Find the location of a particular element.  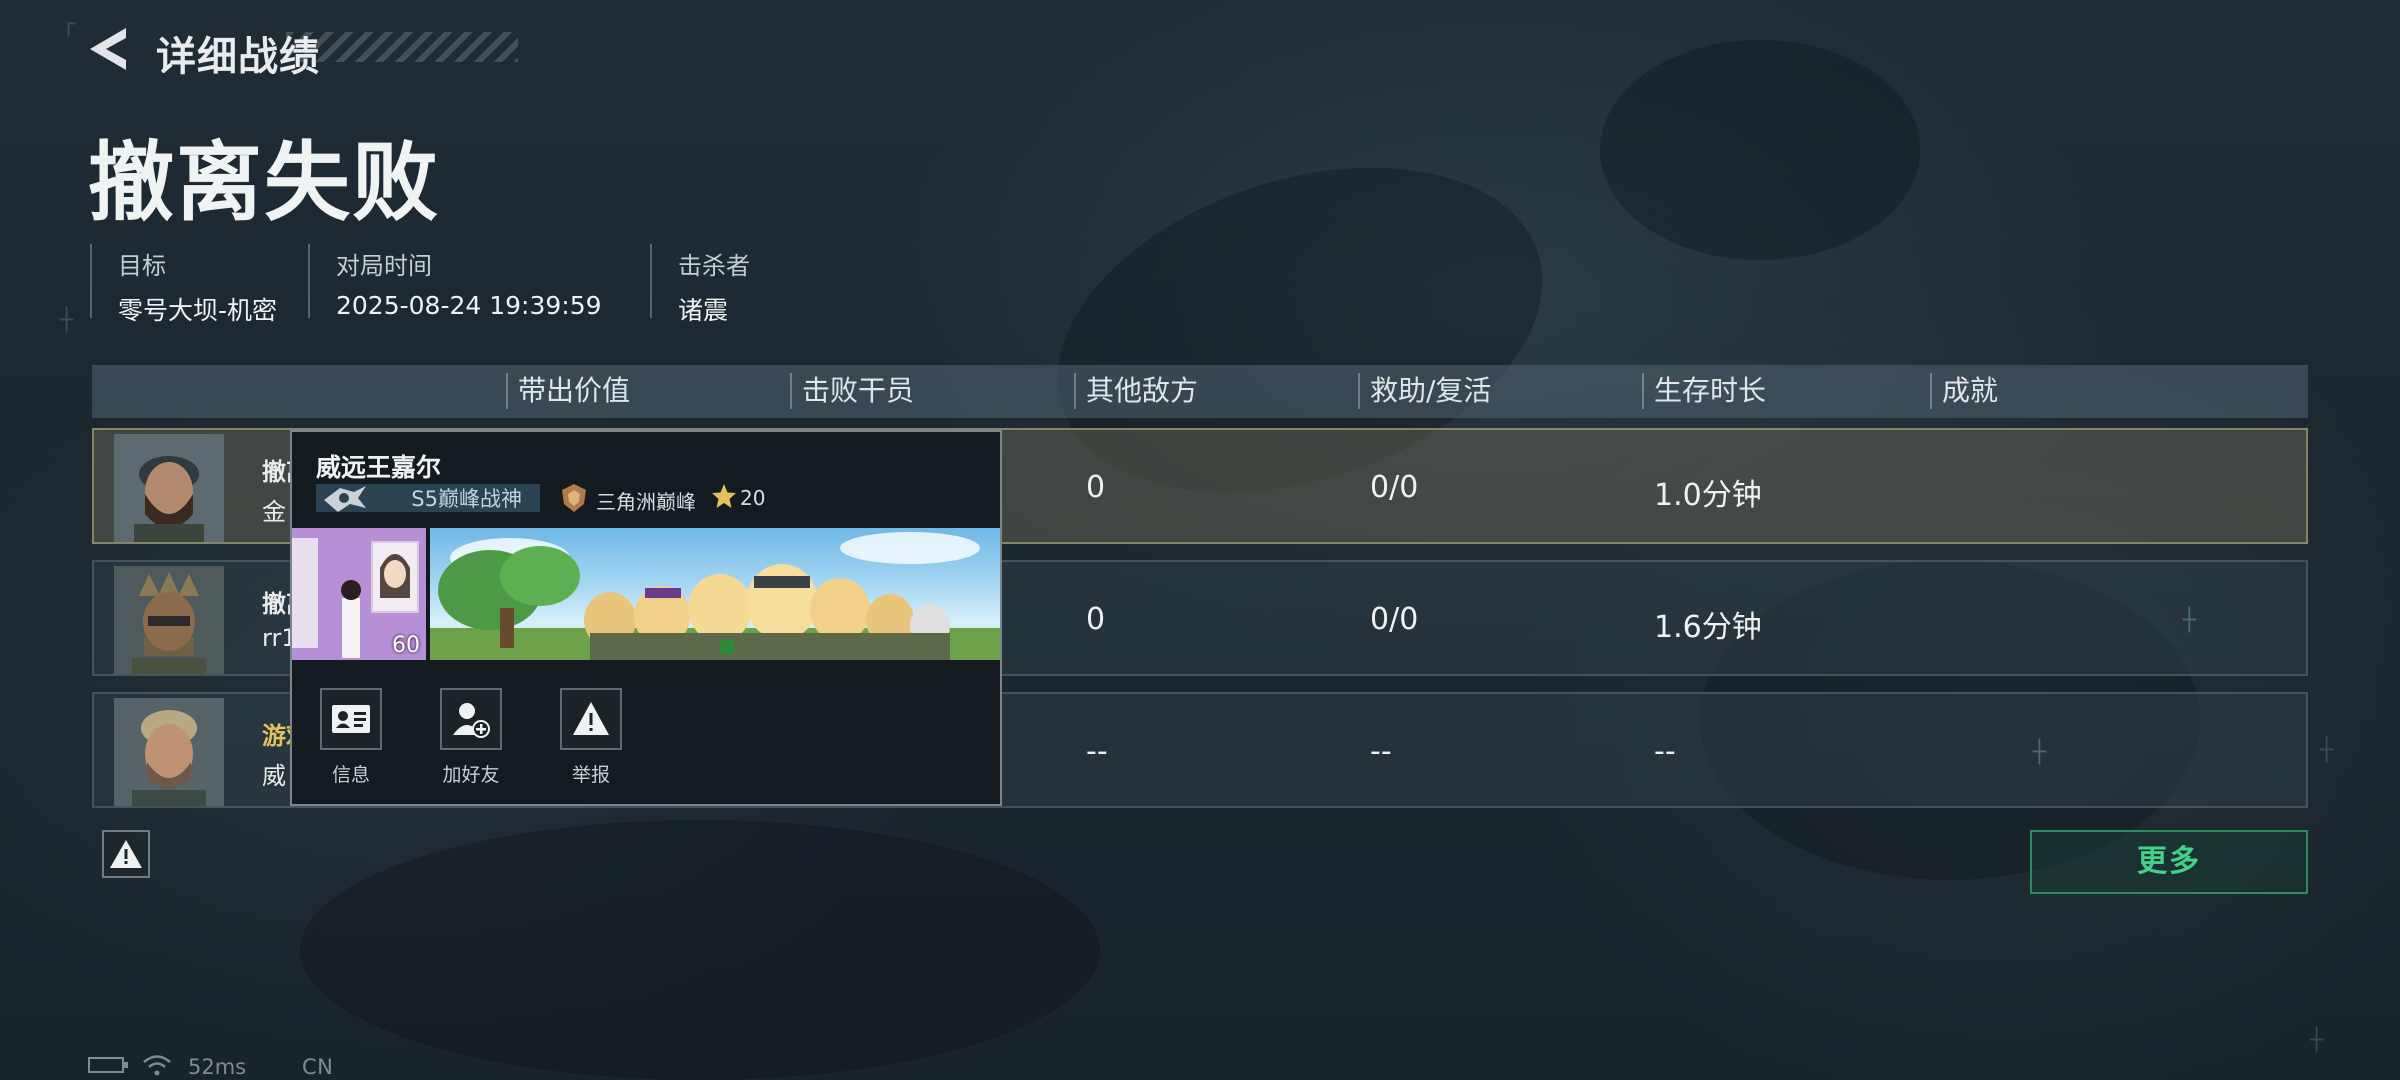

rank-emblem-icon is located at coordinates (345, 499).